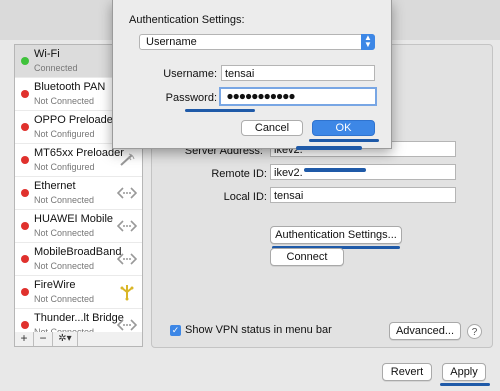 This screenshot has height=391, width=500. I want to click on service-list-toolbar: + − ✲▾, so click(78, 339).